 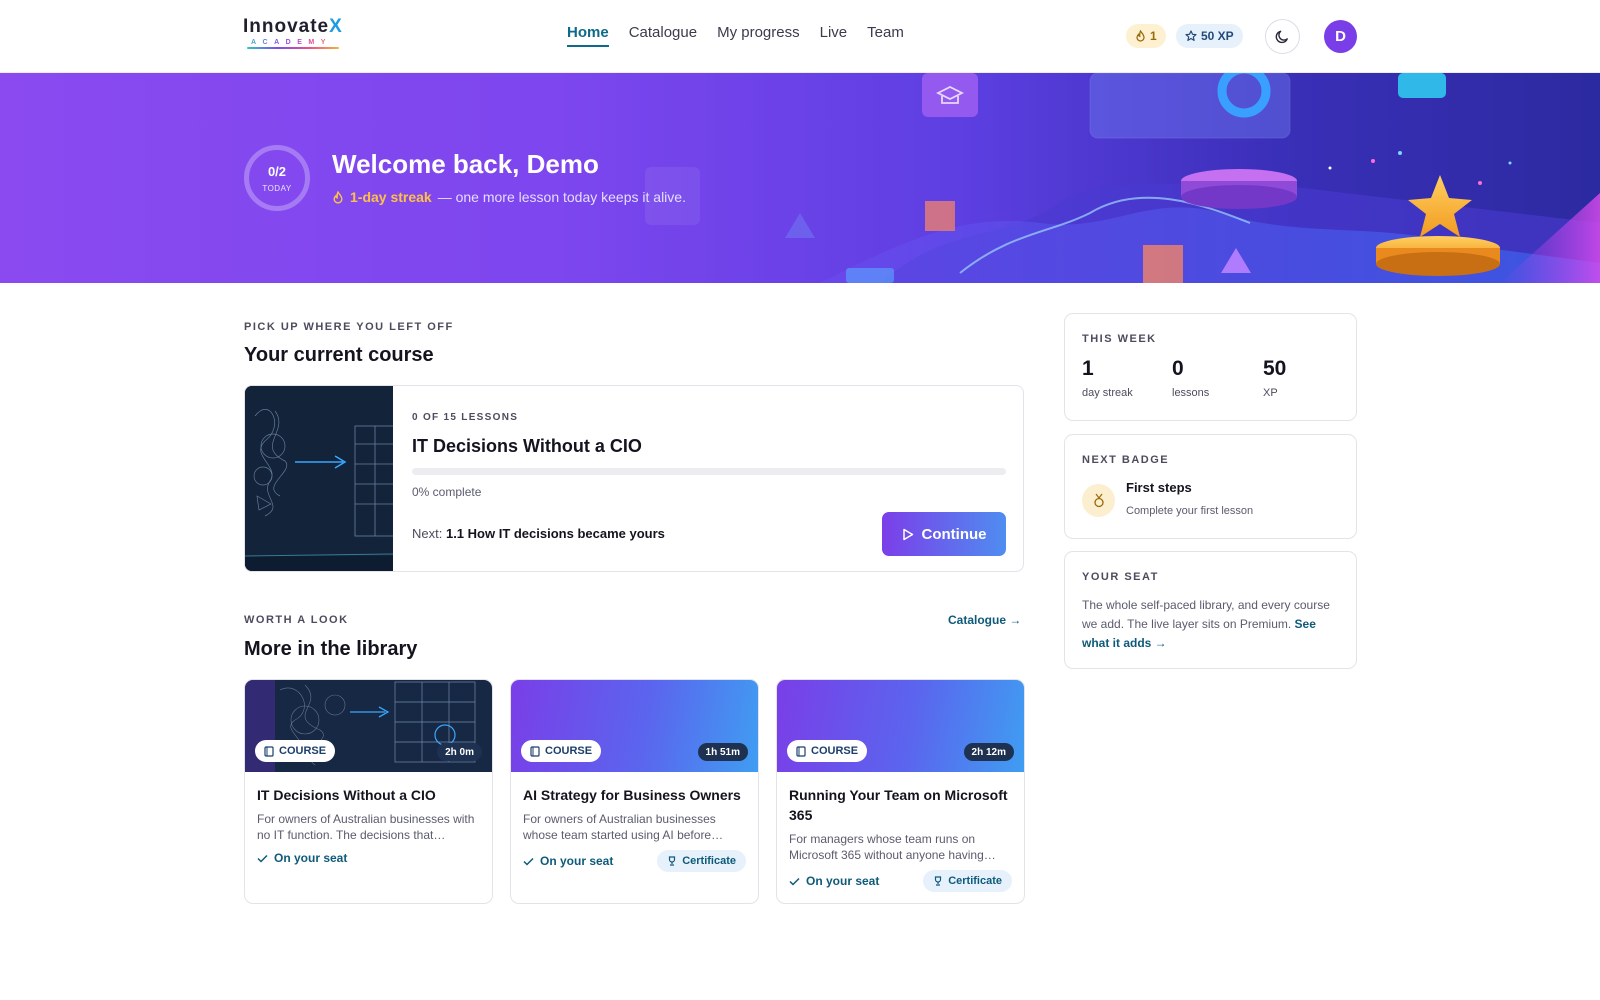 I want to click on library-card-title: IT Decisions Without a CIO, so click(x=346, y=795).